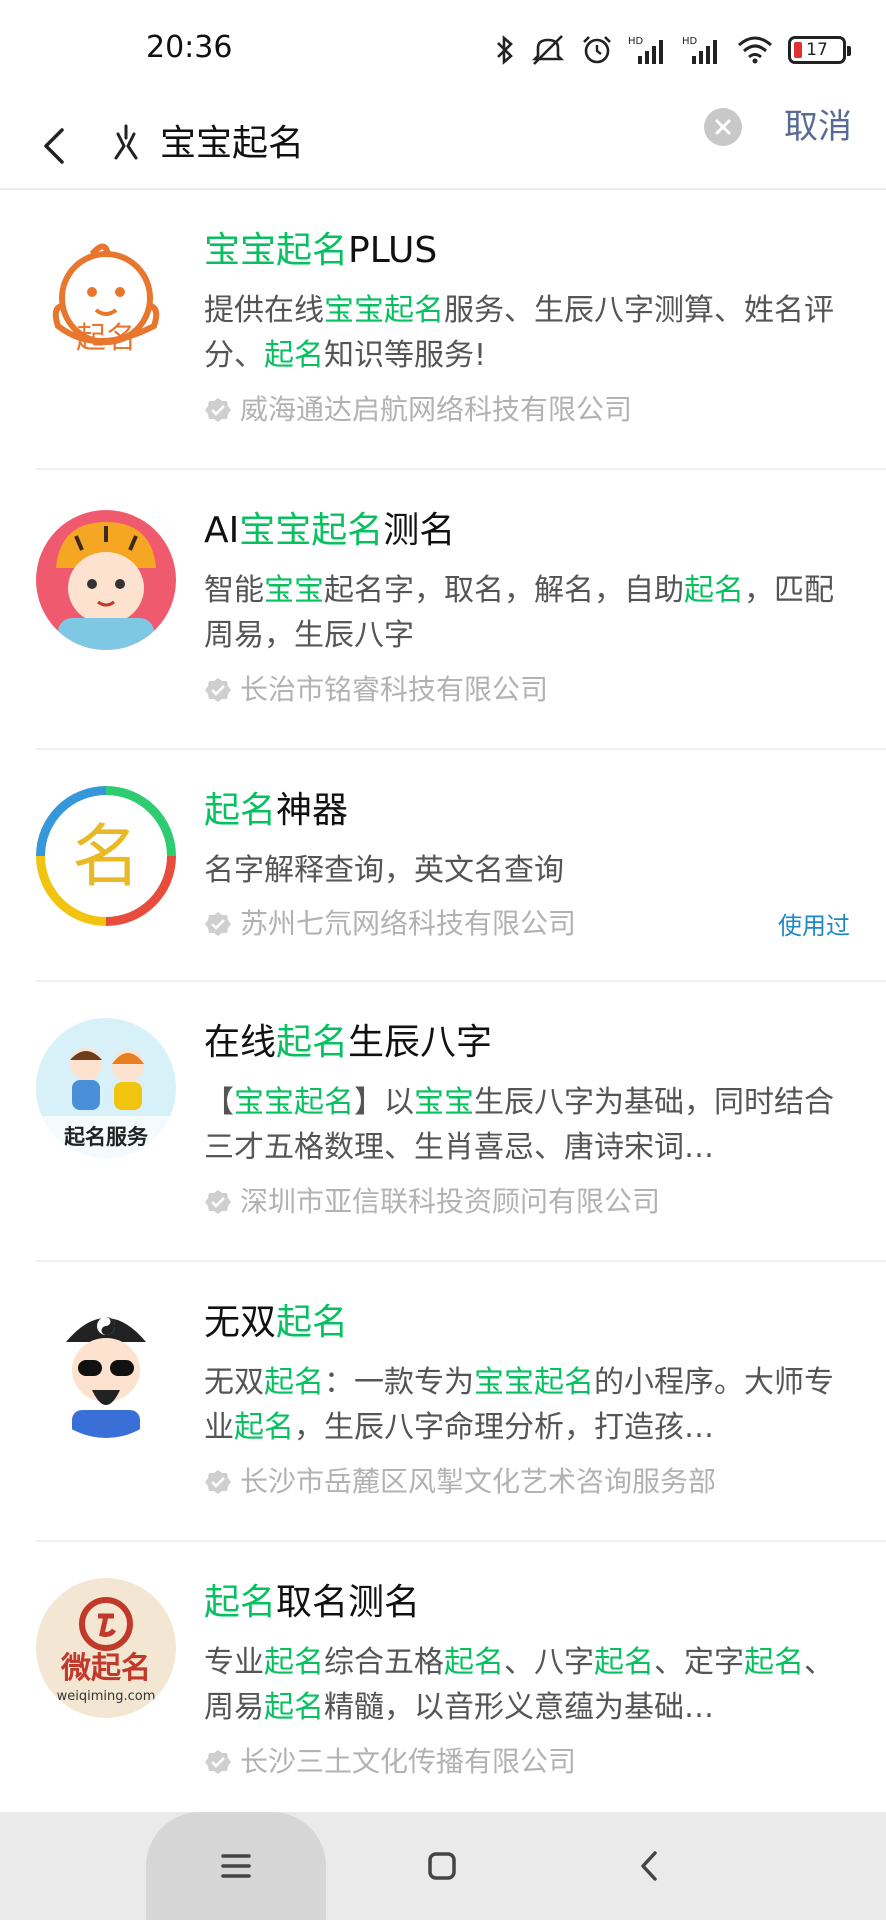 The width and height of the screenshot is (886, 1920). I want to click on battery-icon: 17, so click(819, 50).